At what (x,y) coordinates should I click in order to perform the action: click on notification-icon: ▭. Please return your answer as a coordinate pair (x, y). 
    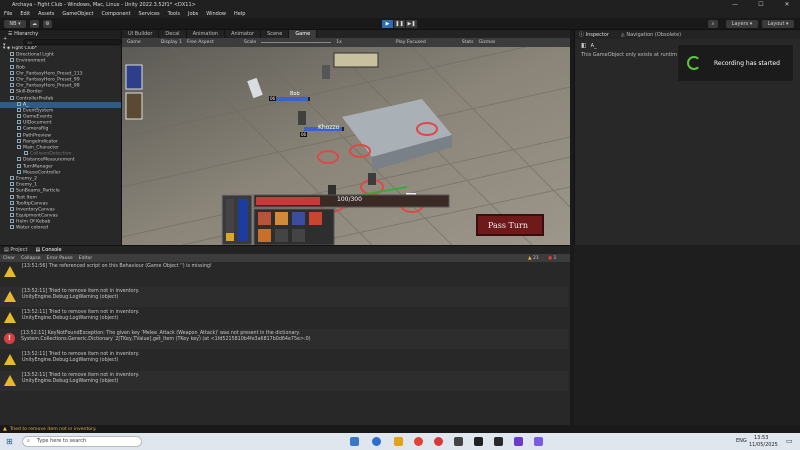
    Looking at the image, I should click on (789, 441).